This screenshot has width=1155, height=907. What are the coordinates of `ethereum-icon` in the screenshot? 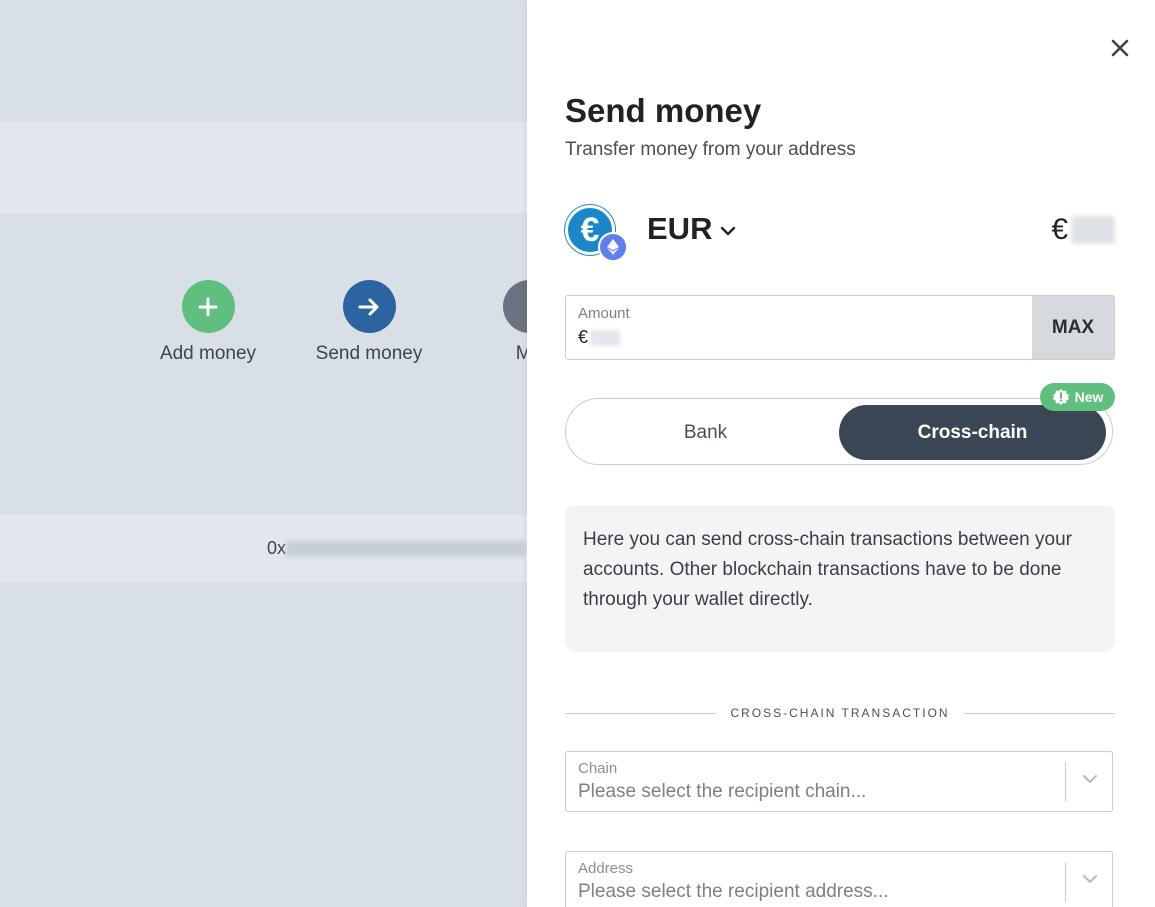 It's located at (613, 247).